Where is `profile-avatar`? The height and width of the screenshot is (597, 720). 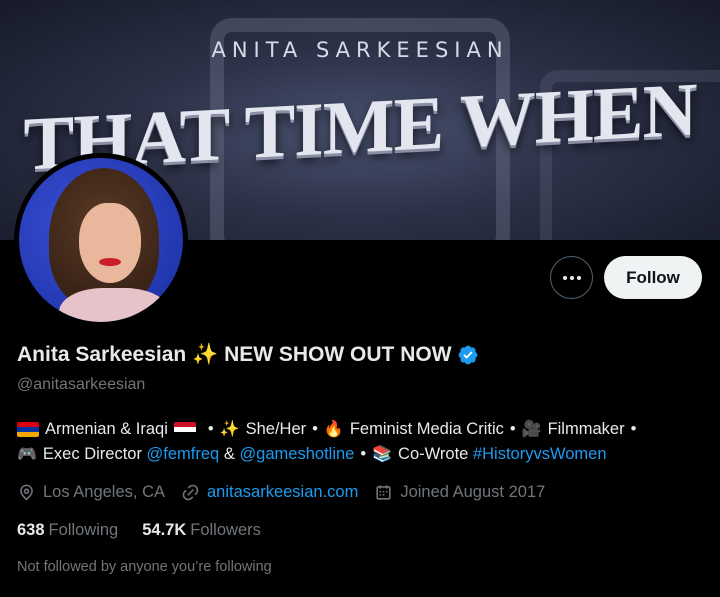
profile-avatar is located at coordinates (101, 240).